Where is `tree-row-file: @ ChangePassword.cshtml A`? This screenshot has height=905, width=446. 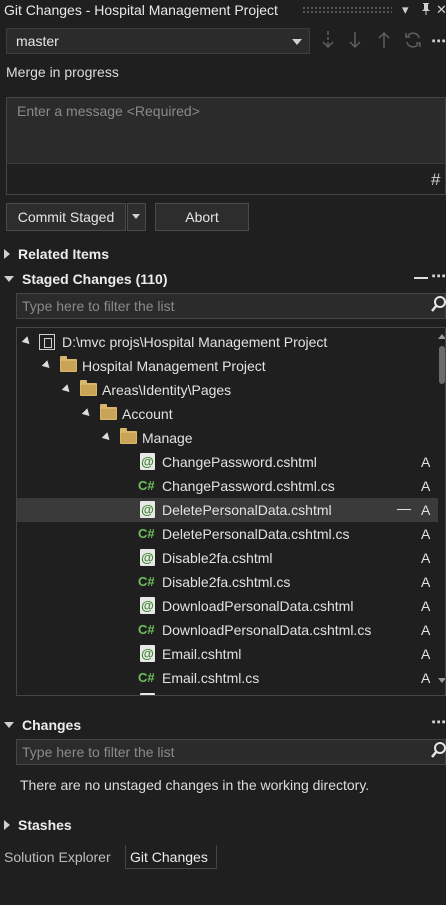
tree-row-file: @ ChangePassword.cshtml A is located at coordinates (230, 462).